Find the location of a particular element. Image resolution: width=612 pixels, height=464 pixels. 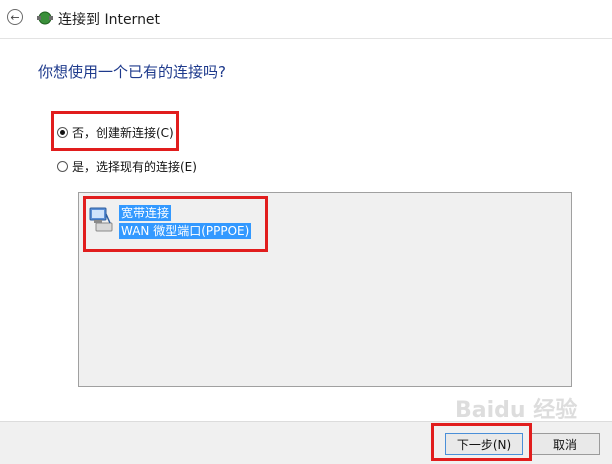

use-existing-connection-option: 是，选择现有的连接(E) is located at coordinates (127, 166).